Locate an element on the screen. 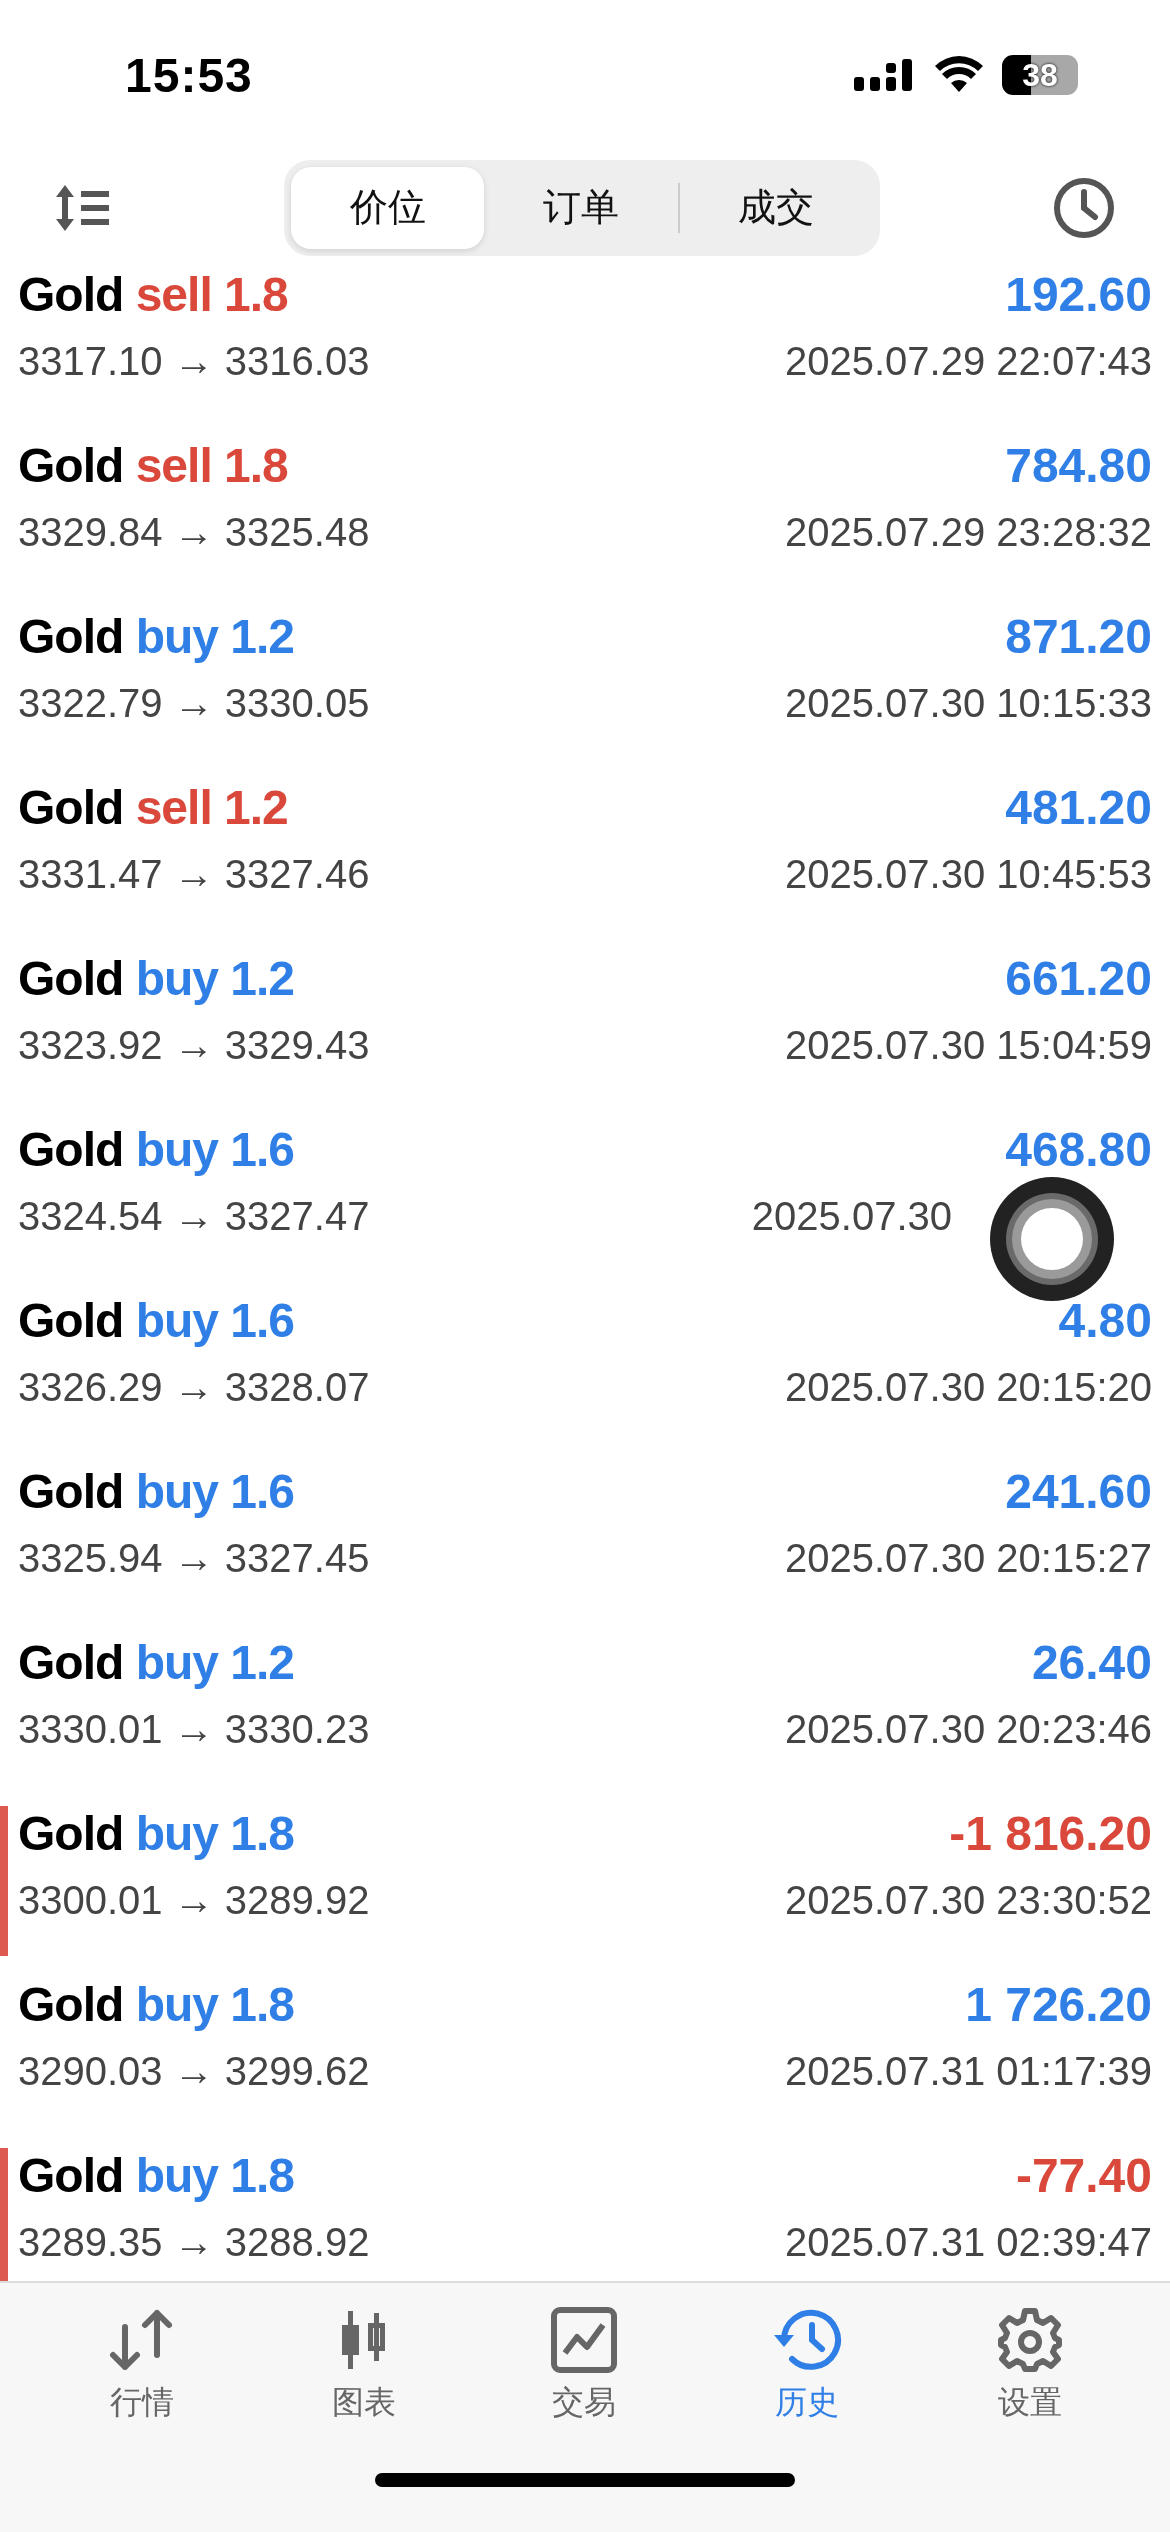  price-range: 3317.10 → 3316.03 is located at coordinates (194, 361).